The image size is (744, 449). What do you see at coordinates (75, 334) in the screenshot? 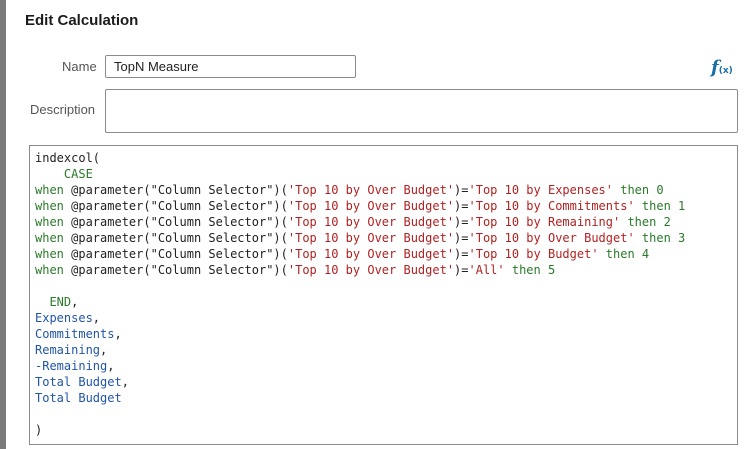
I see `code-token: Commitments` at bounding box center [75, 334].